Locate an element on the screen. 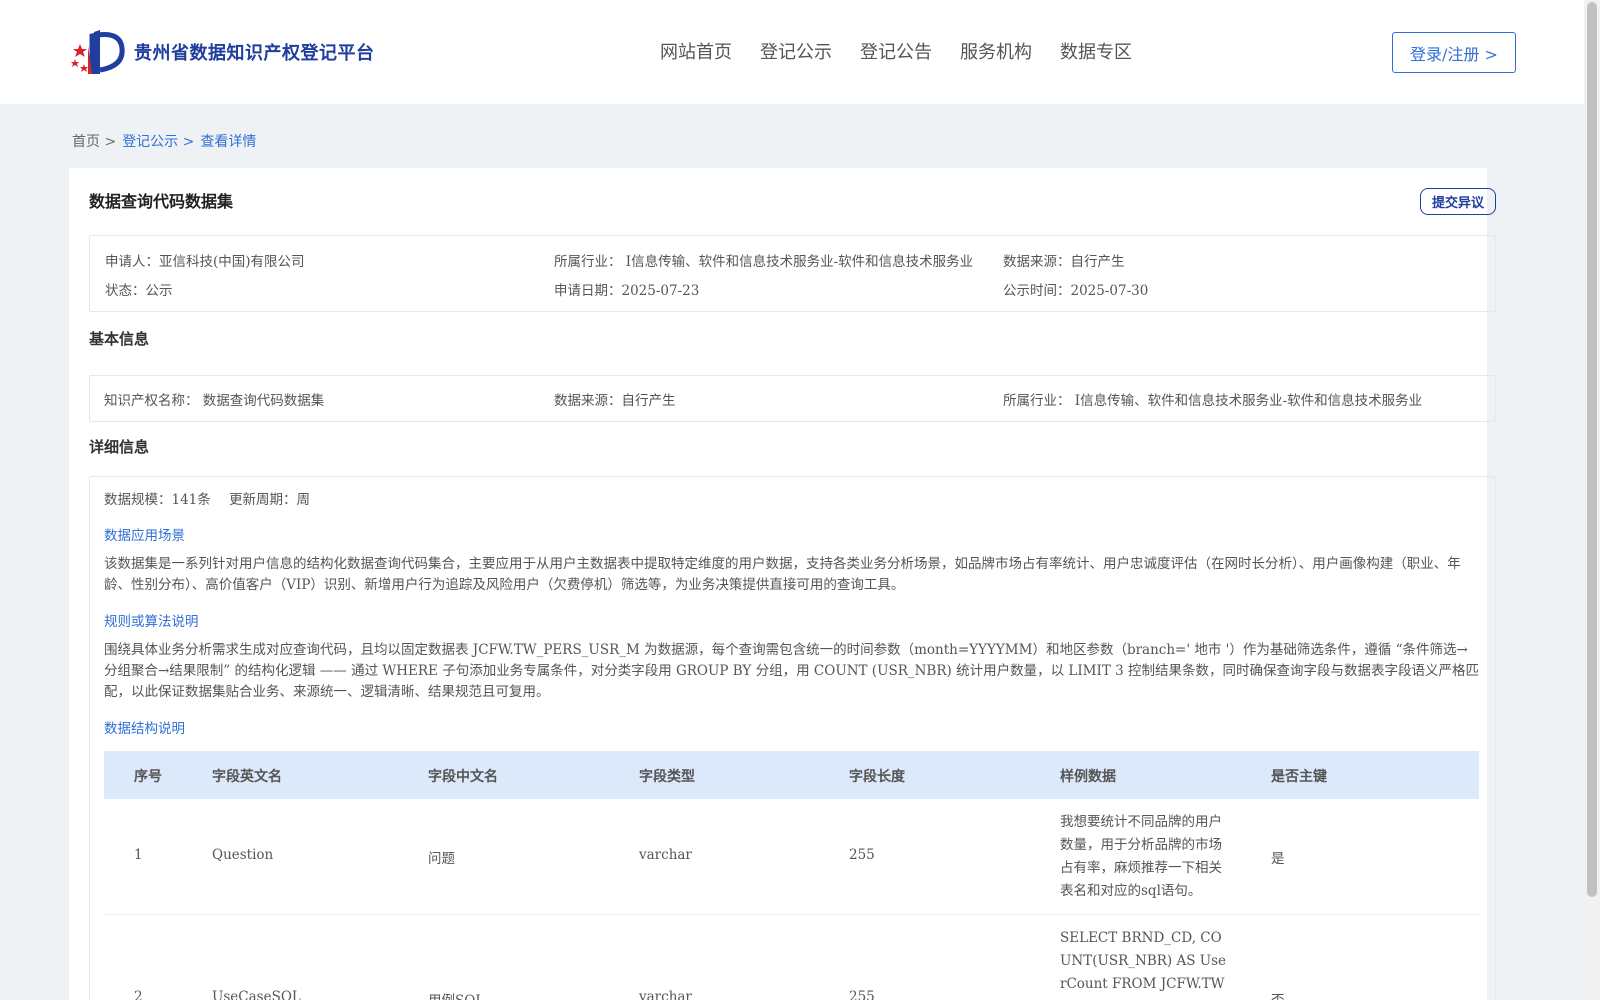 This screenshot has height=1000, width=1600. nav-home: 网站首页 is located at coordinates (696, 51).